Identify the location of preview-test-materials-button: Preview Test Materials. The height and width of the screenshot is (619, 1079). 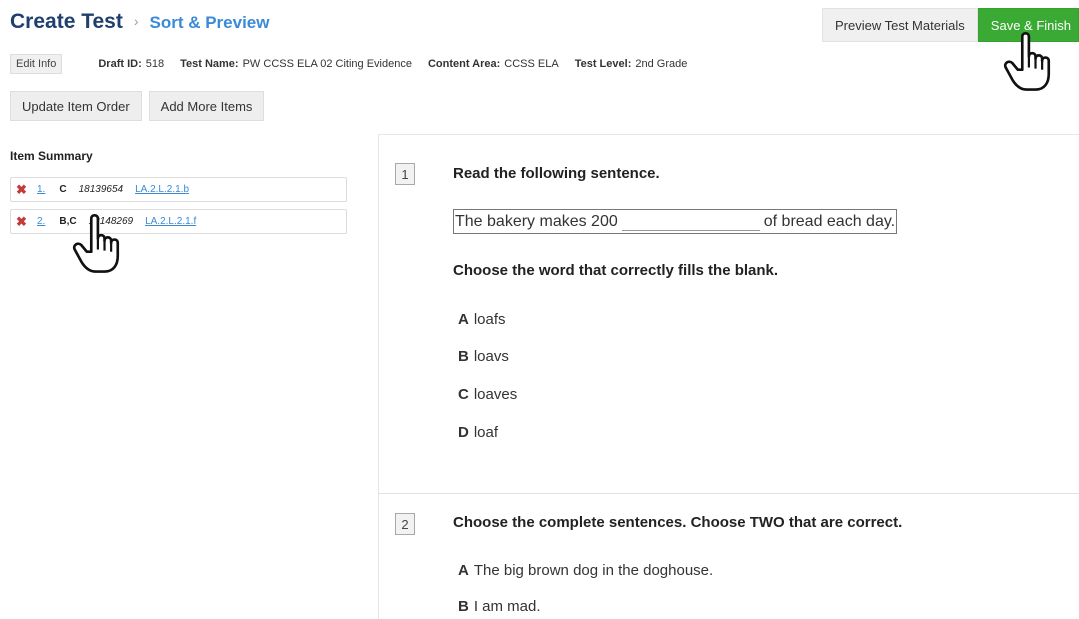
(899, 25).